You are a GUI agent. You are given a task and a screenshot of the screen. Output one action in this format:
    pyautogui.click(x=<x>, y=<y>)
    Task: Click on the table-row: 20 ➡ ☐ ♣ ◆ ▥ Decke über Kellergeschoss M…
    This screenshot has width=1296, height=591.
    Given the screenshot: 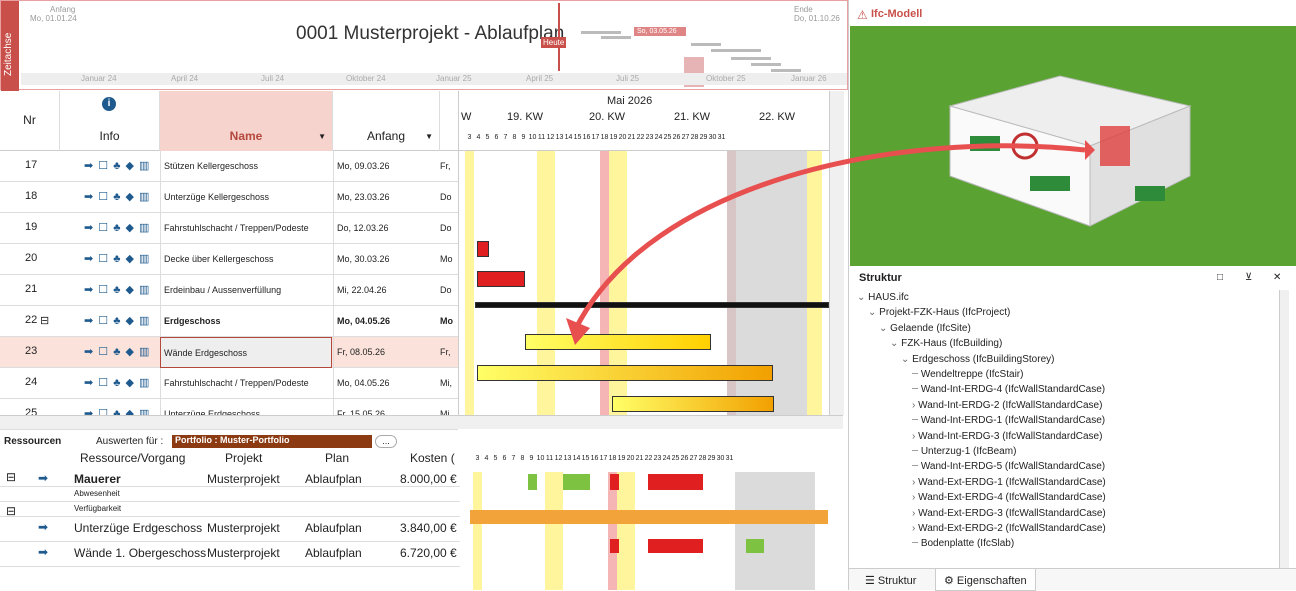 What is the action you would take?
    pyautogui.click(x=229, y=259)
    